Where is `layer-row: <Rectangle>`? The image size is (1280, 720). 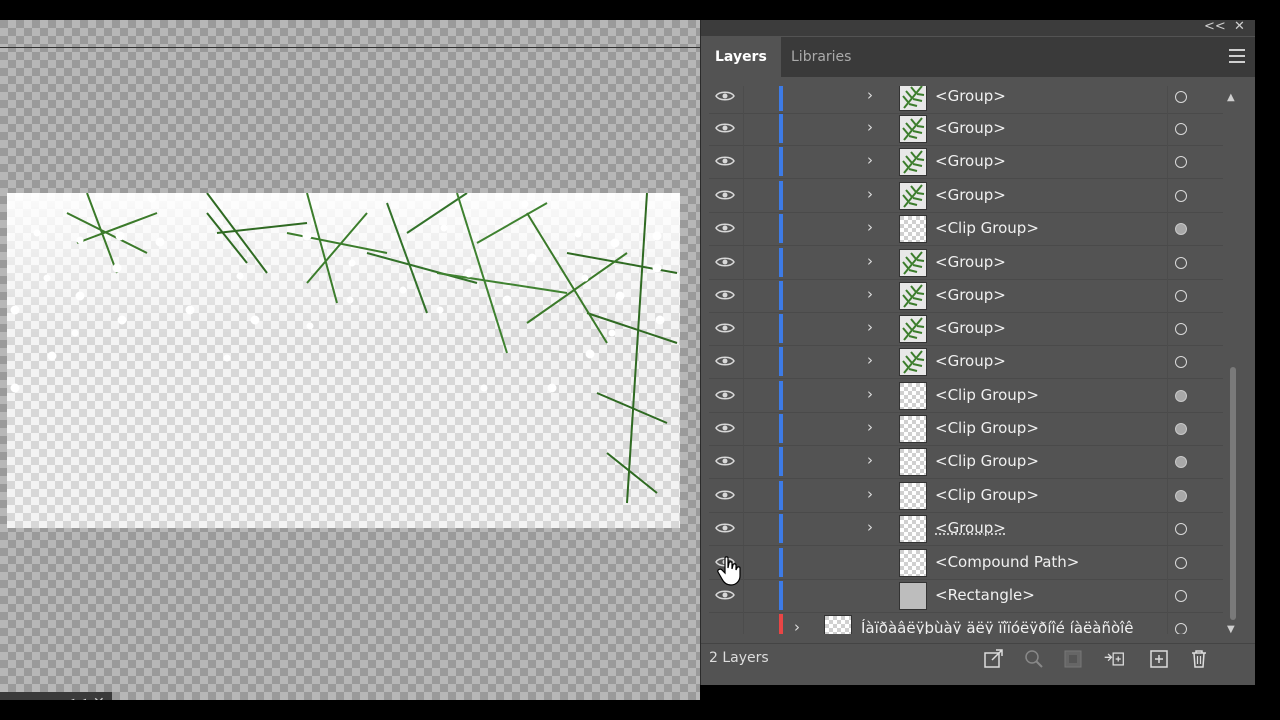 layer-row: <Rectangle> is located at coordinates (966, 596).